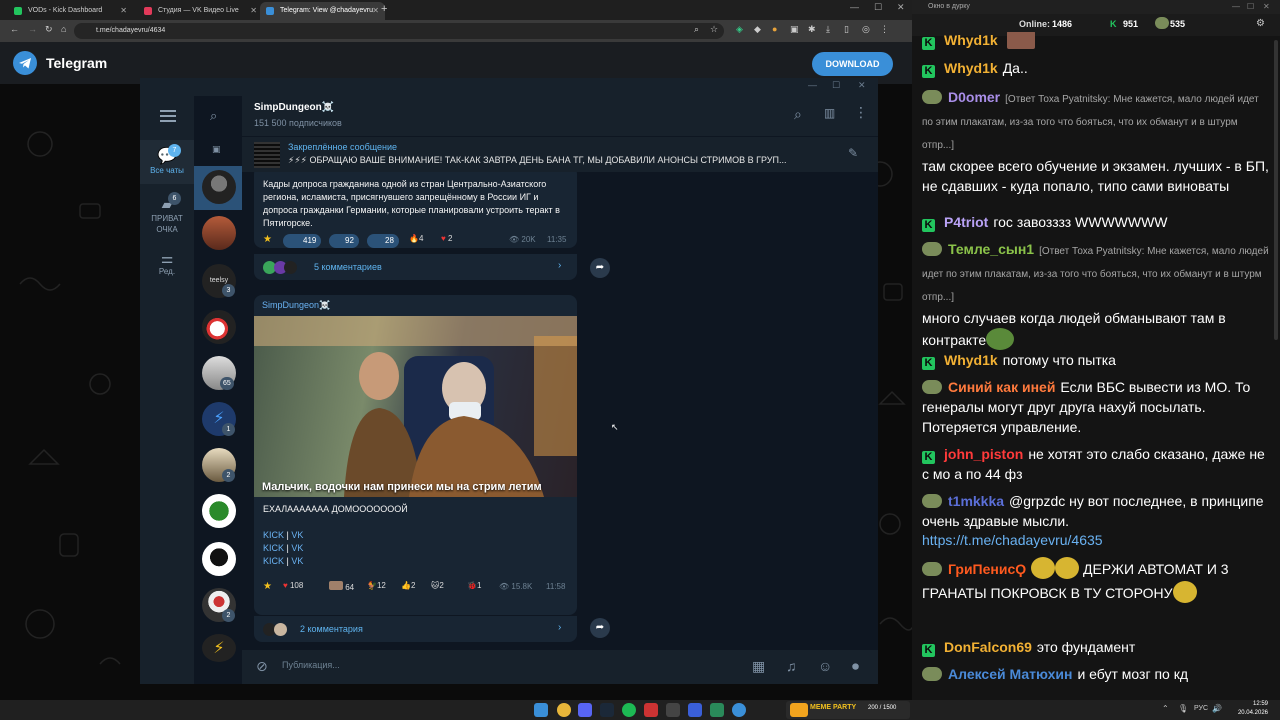 The width and height of the screenshot is (1280, 720). What do you see at coordinates (348, 267) in the screenshot?
I see `comments-link: 5 комментариев` at bounding box center [348, 267].